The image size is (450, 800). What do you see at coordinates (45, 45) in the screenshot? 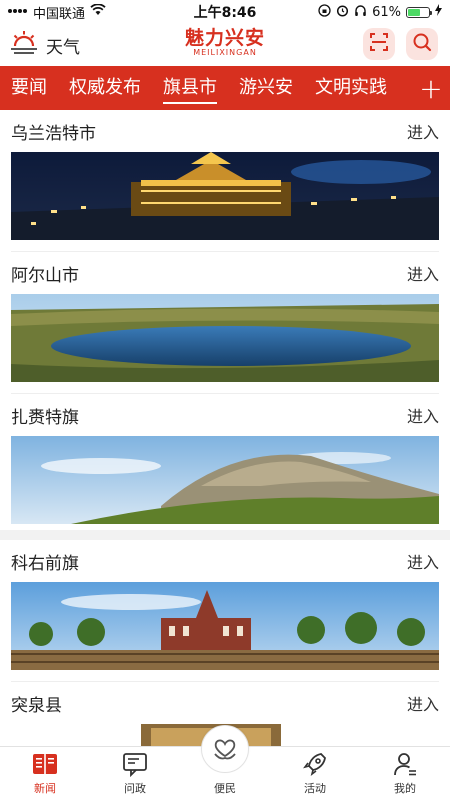
I see `weather-button: 天气` at bounding box center [45, 45].